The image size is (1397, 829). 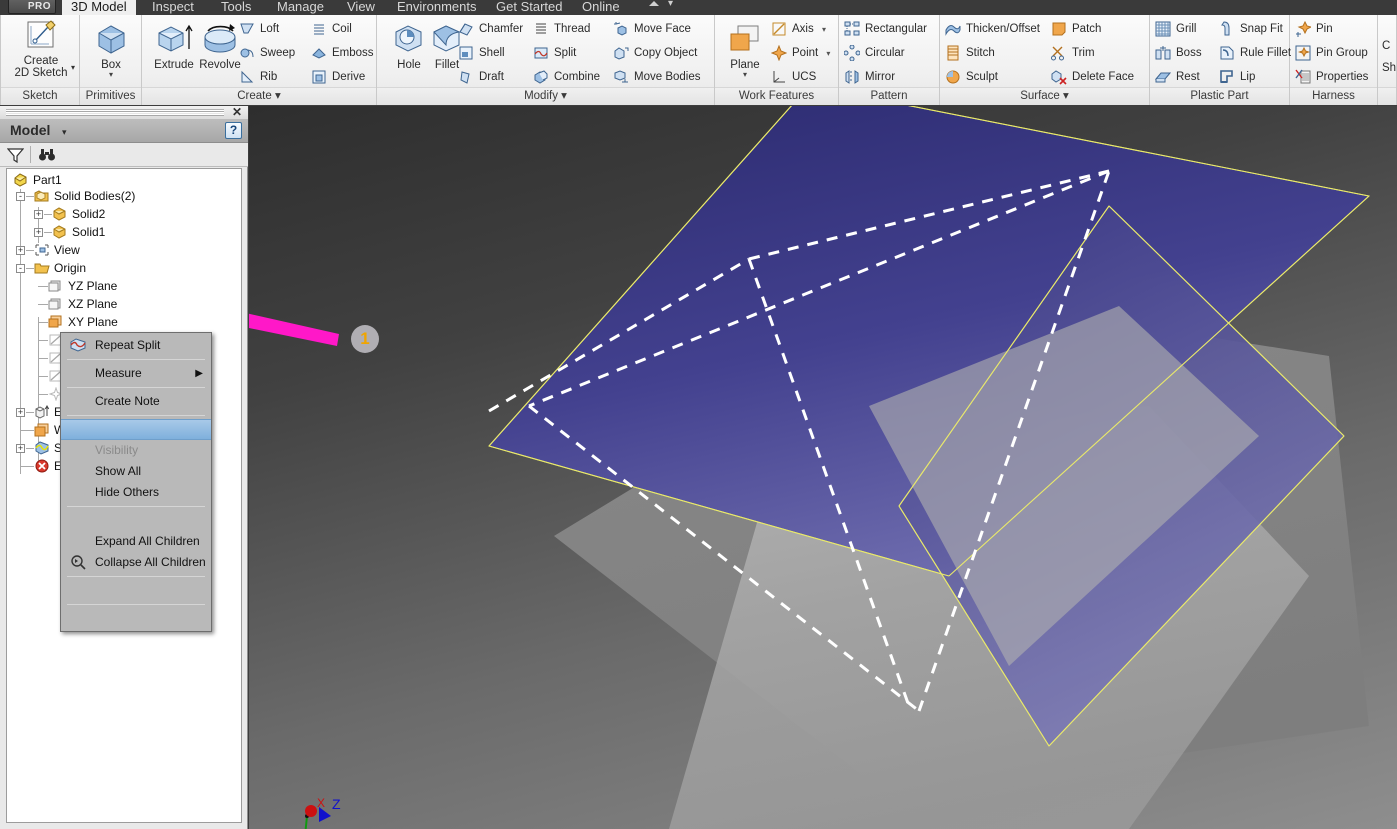 What do you see at coordinates (1083, 53) in the screenshot?
I see `trim-label: Trim` at bounding box center [1083, 53].